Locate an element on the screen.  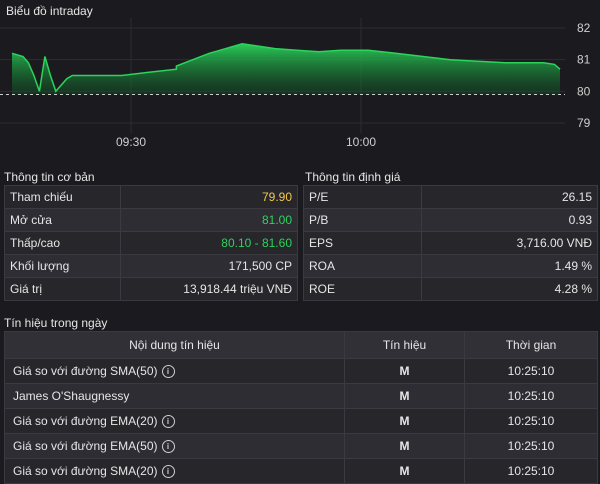
signal-content-cell: Giá so với đường EMA(50) i is located at coordinates (174, 446).